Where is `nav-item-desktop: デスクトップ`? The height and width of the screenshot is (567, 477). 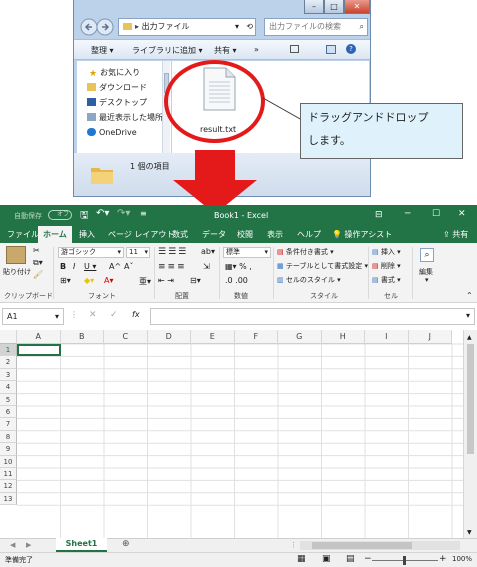
nav-item-desktop: デスクトップ is located at coordinates (117, 102).